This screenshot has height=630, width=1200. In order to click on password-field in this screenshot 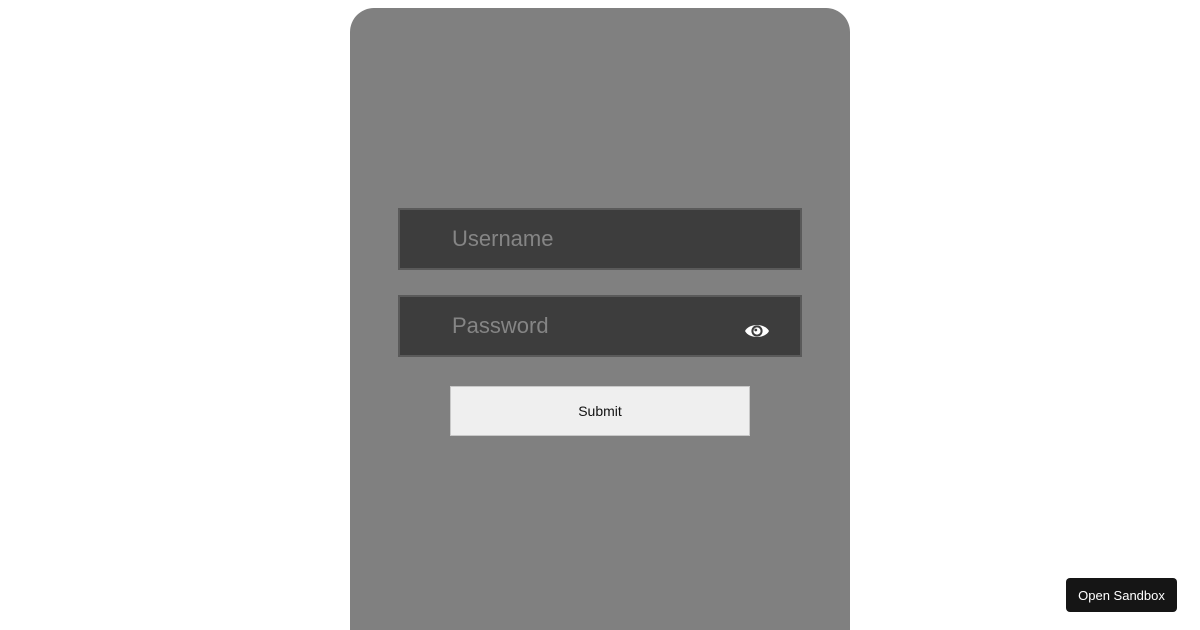, I will do `click(600, 326)`.